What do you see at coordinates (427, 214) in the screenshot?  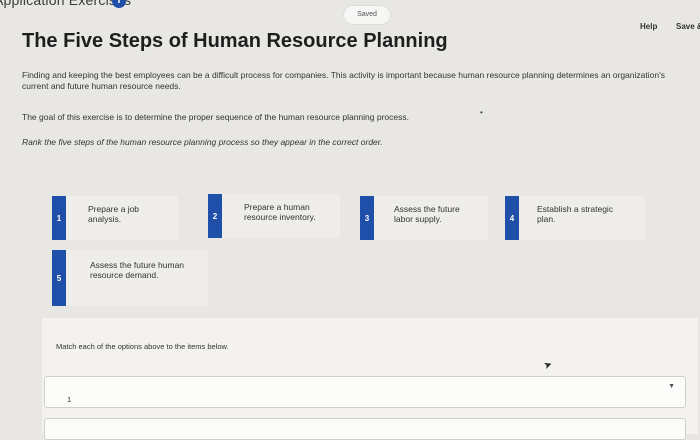 I see `rank-card-text: Assess the future labor supply.` at bounding box center [427, 214].